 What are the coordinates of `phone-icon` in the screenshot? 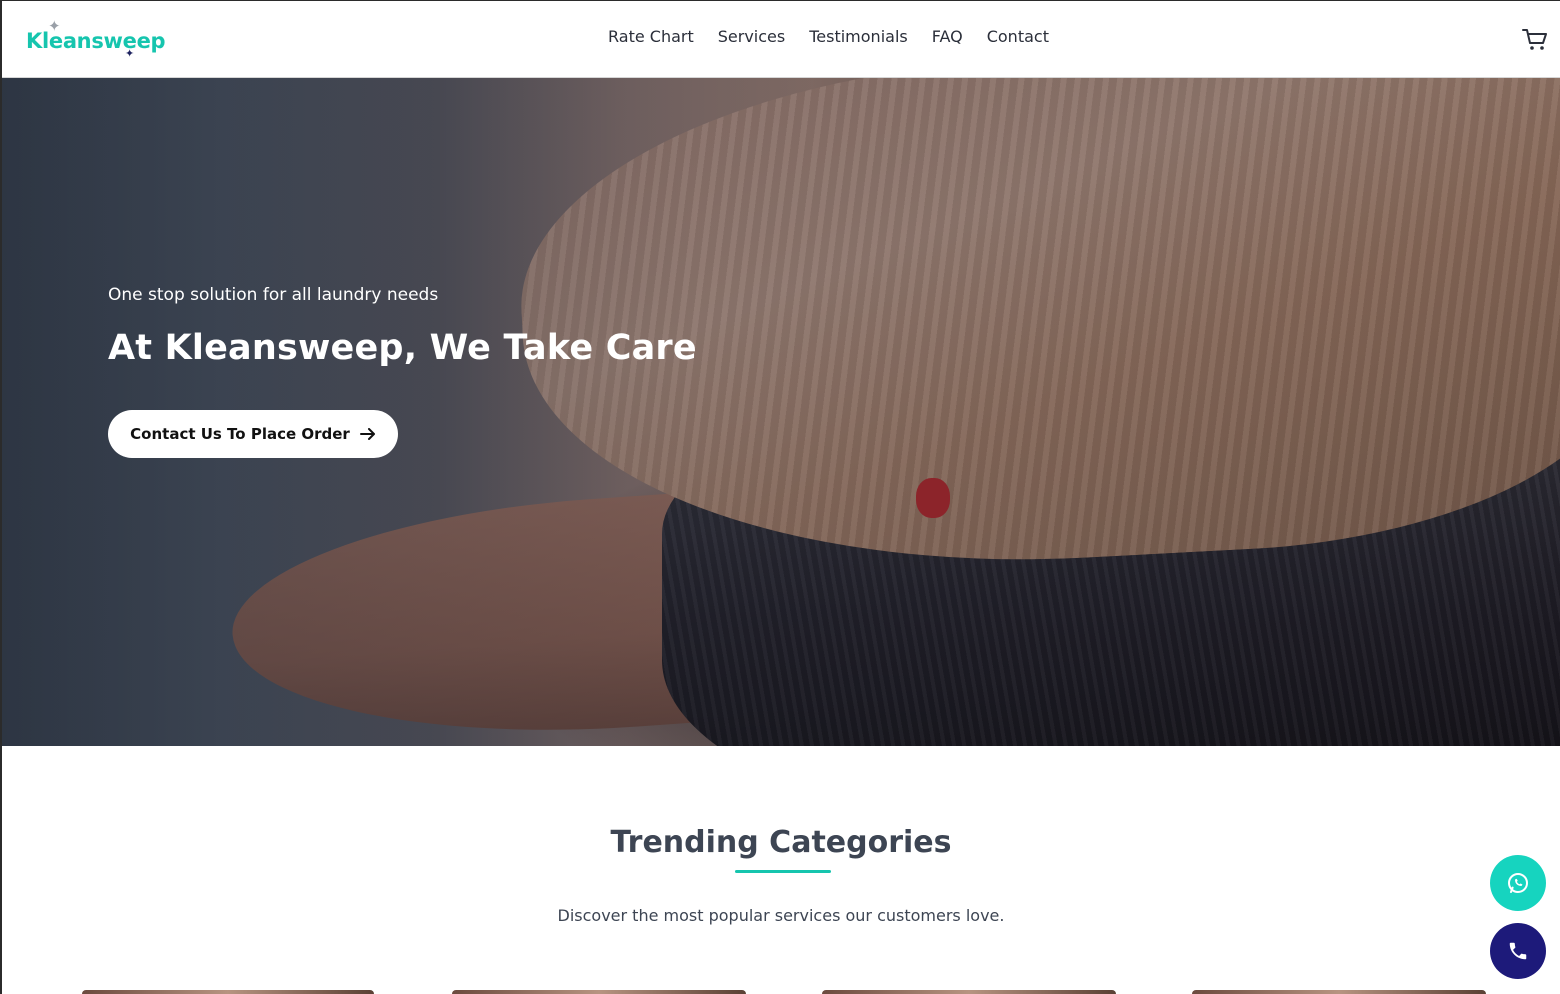 It's located at (1518, 951).